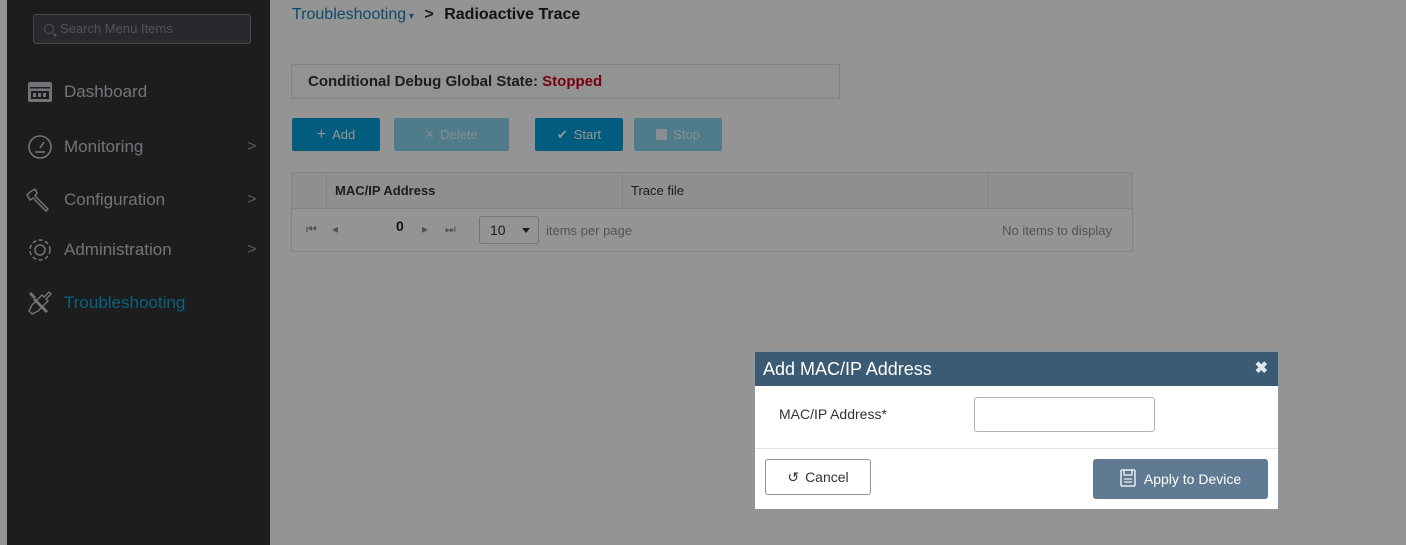 The image size is (1406, 545). What do you see at coordinates (1016, 369) in the screenshot?
I see `dialog-header: Add MAC/IP Address ✖` at bounding box center [1016, 369].